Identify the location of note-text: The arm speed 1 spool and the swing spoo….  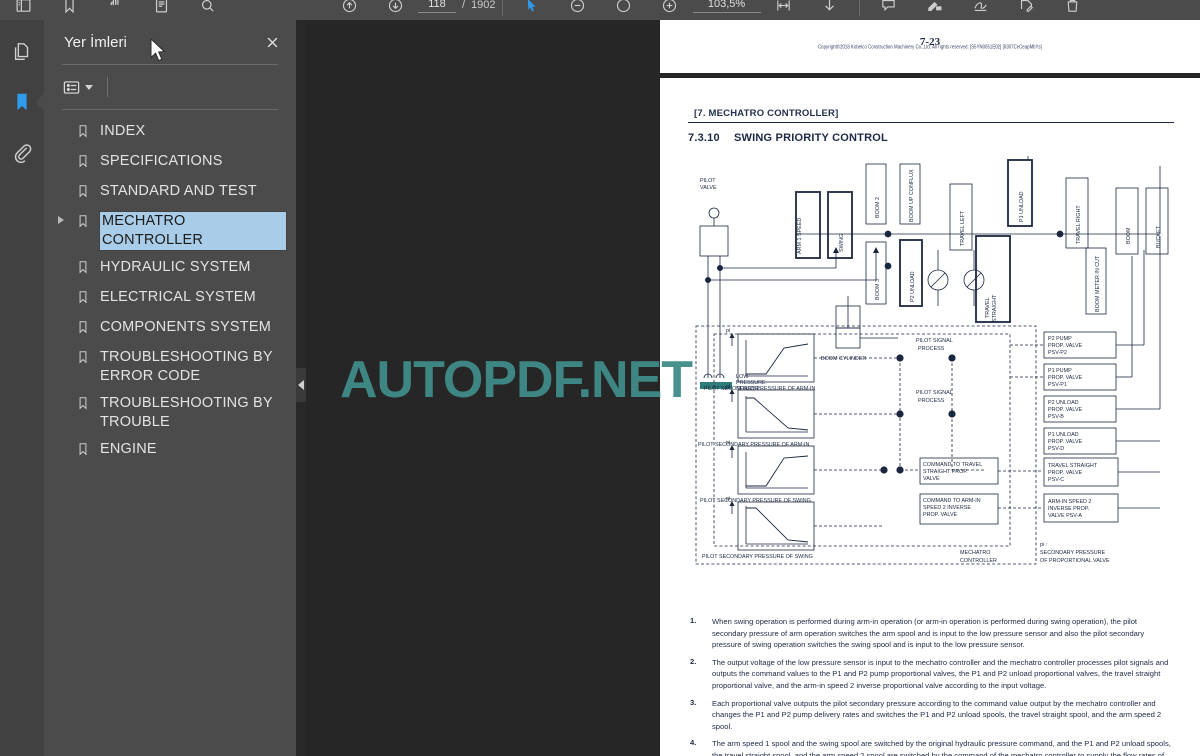
(941, 747).